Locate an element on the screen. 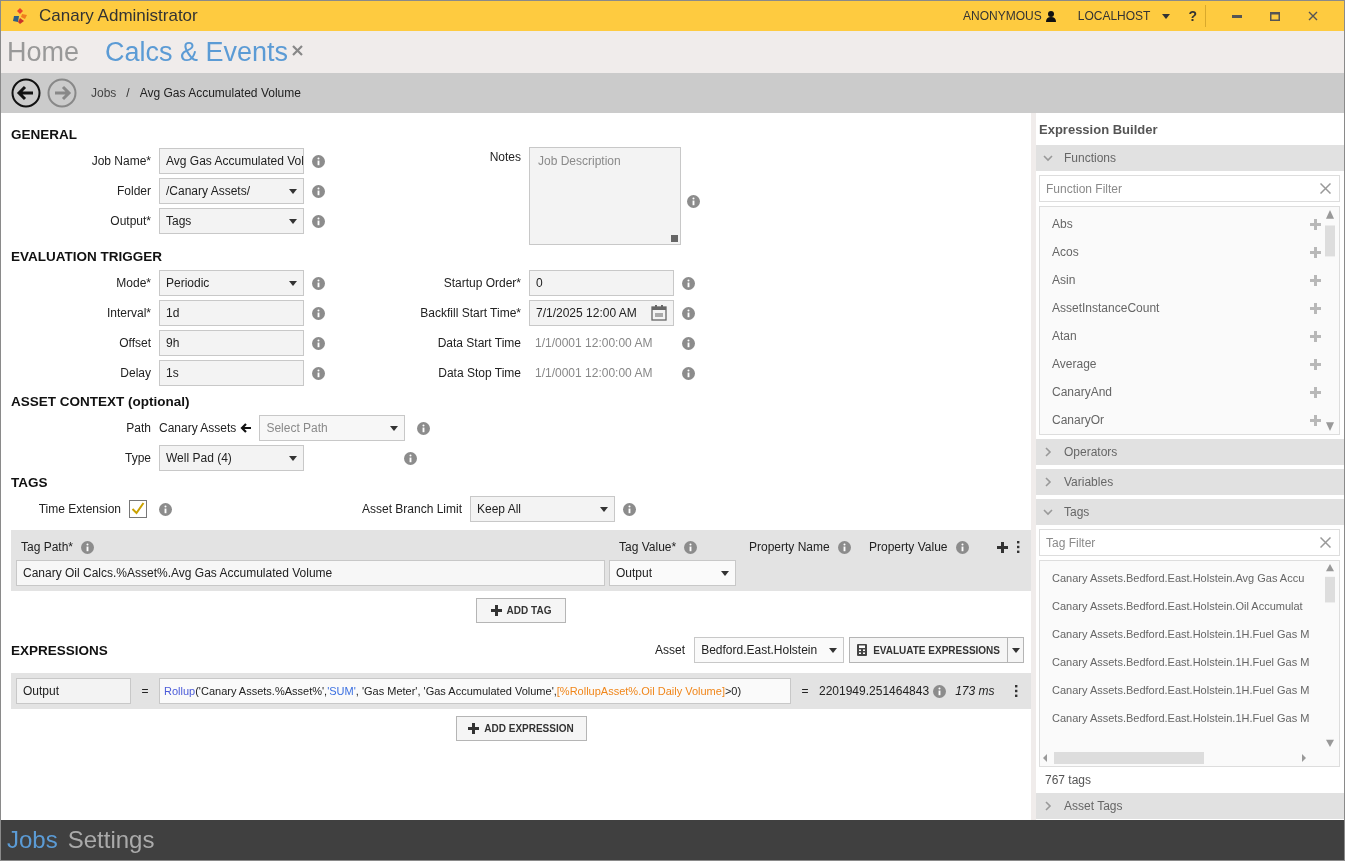 This screenshot has width=1345, height=861. section-header: Asset Tags is located at coordinates (1190, 806).